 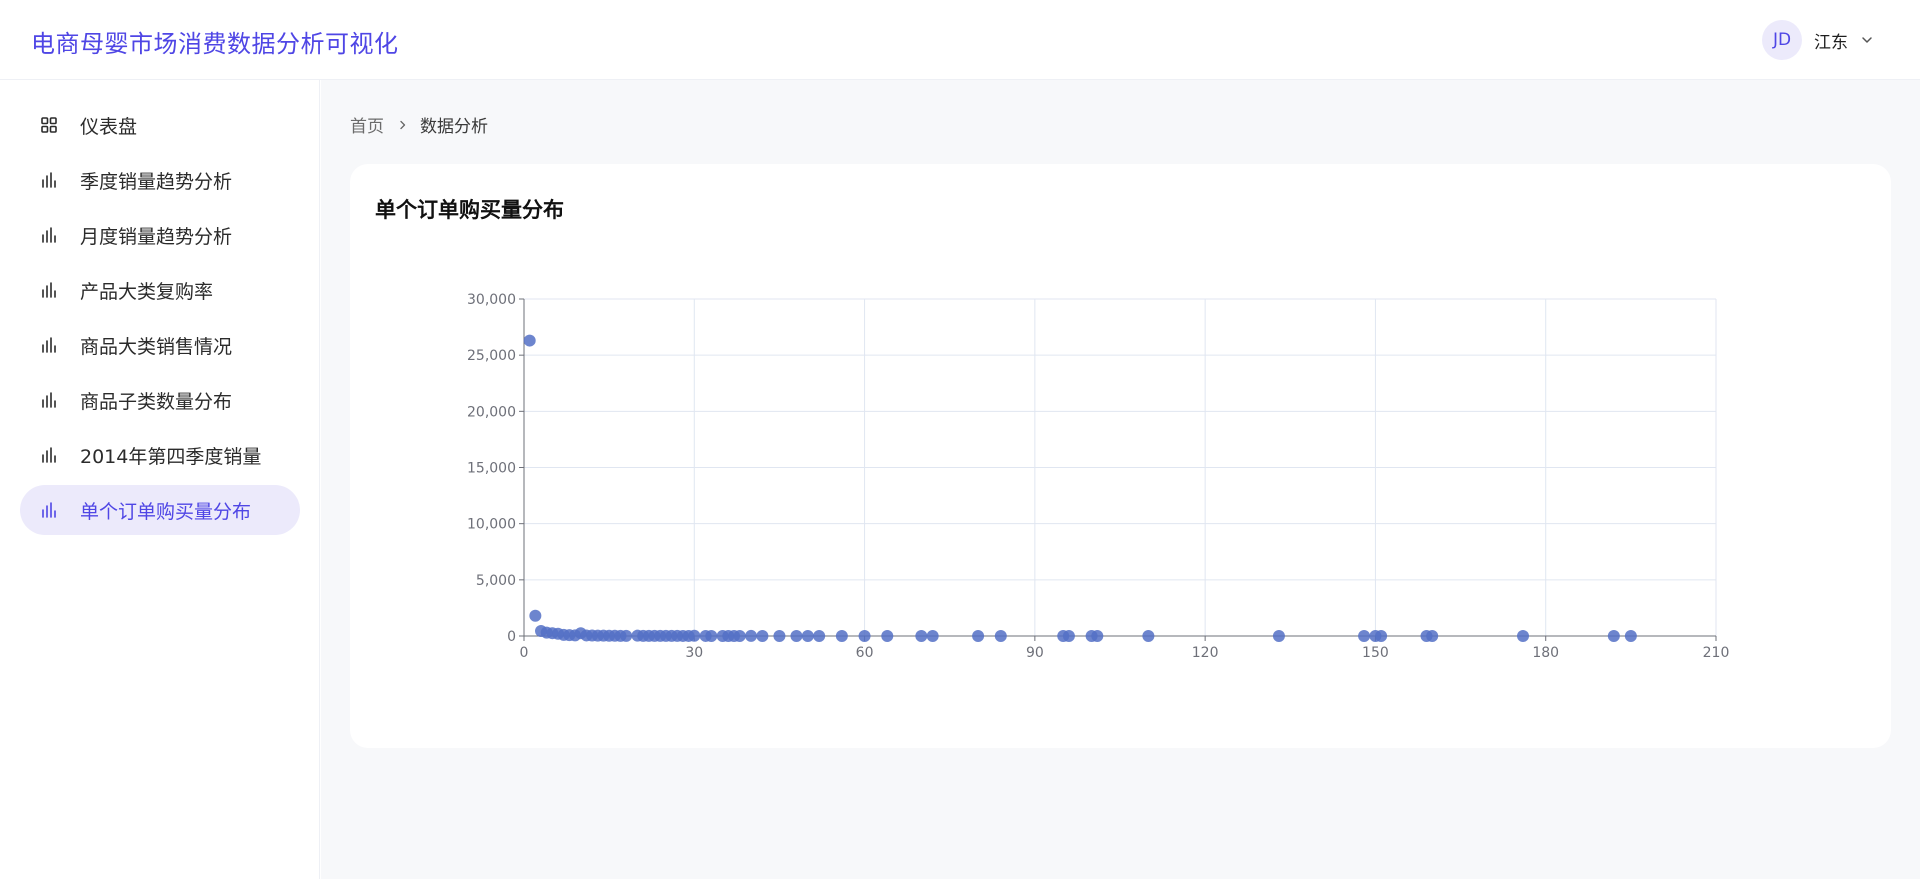 What do you see at coordinates (215, 44) in the screenshot?
I see `app-title: 电商母婴市场消费数据分析可视化` at bounding box center [215, 44].